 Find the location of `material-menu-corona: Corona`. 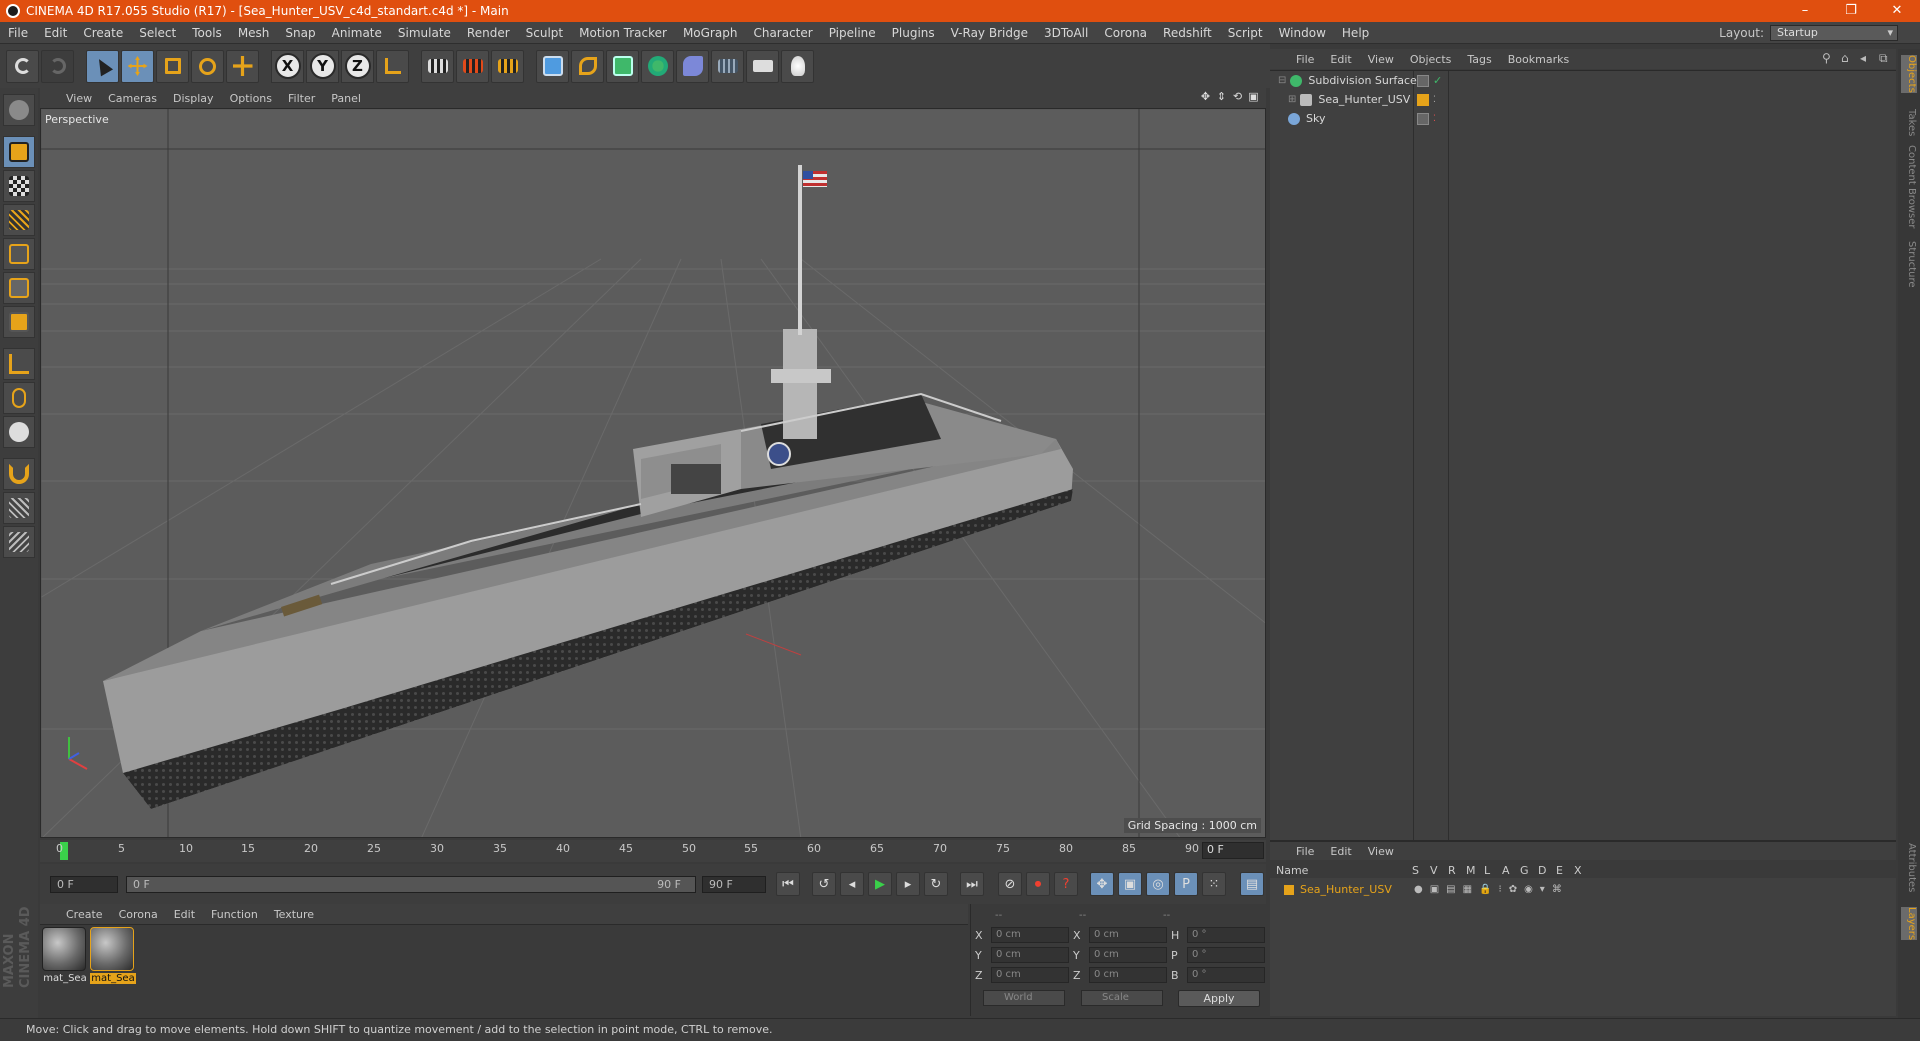

material-menu-corona: Corona is located at coordinates (138, 914).